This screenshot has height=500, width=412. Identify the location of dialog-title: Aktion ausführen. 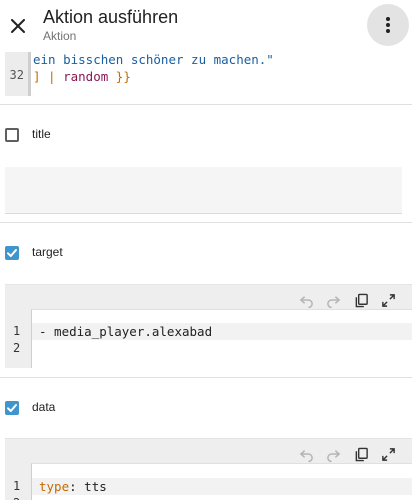
(111, 17).